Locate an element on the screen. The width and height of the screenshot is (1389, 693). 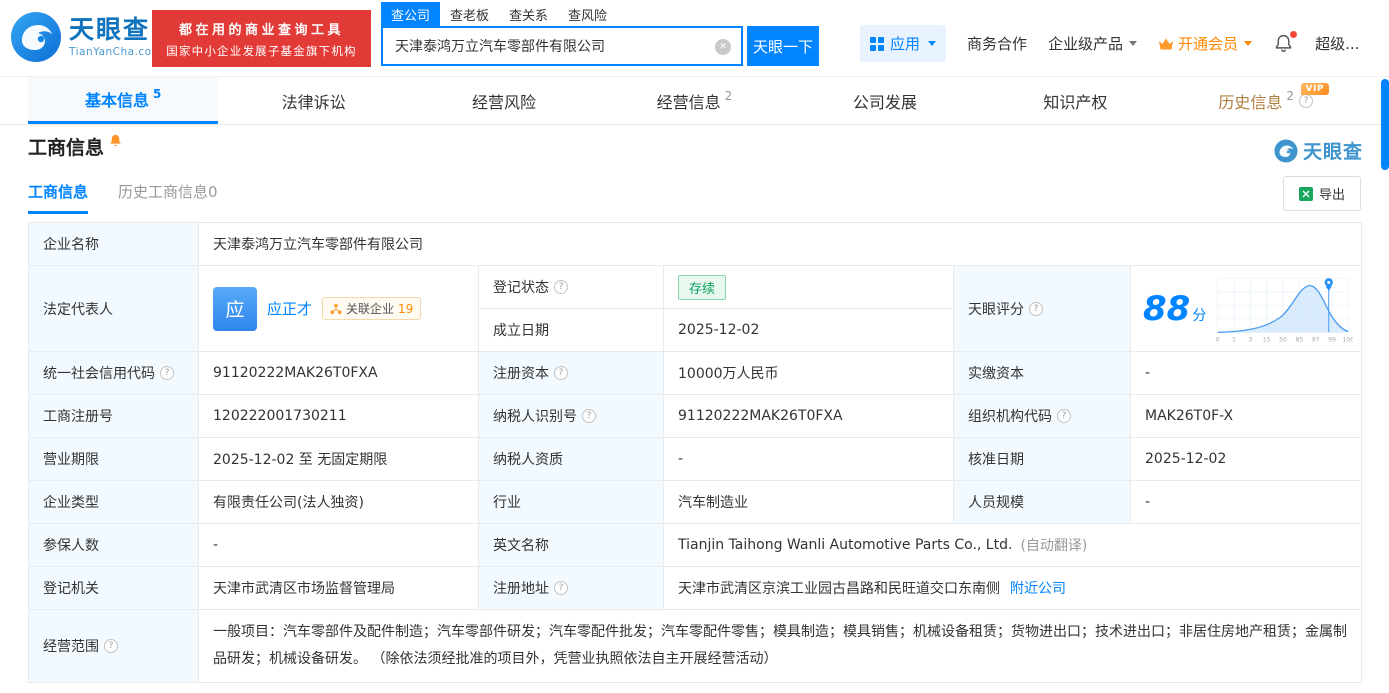
subscribe-bell-icon is located at coordinates (115, 140).